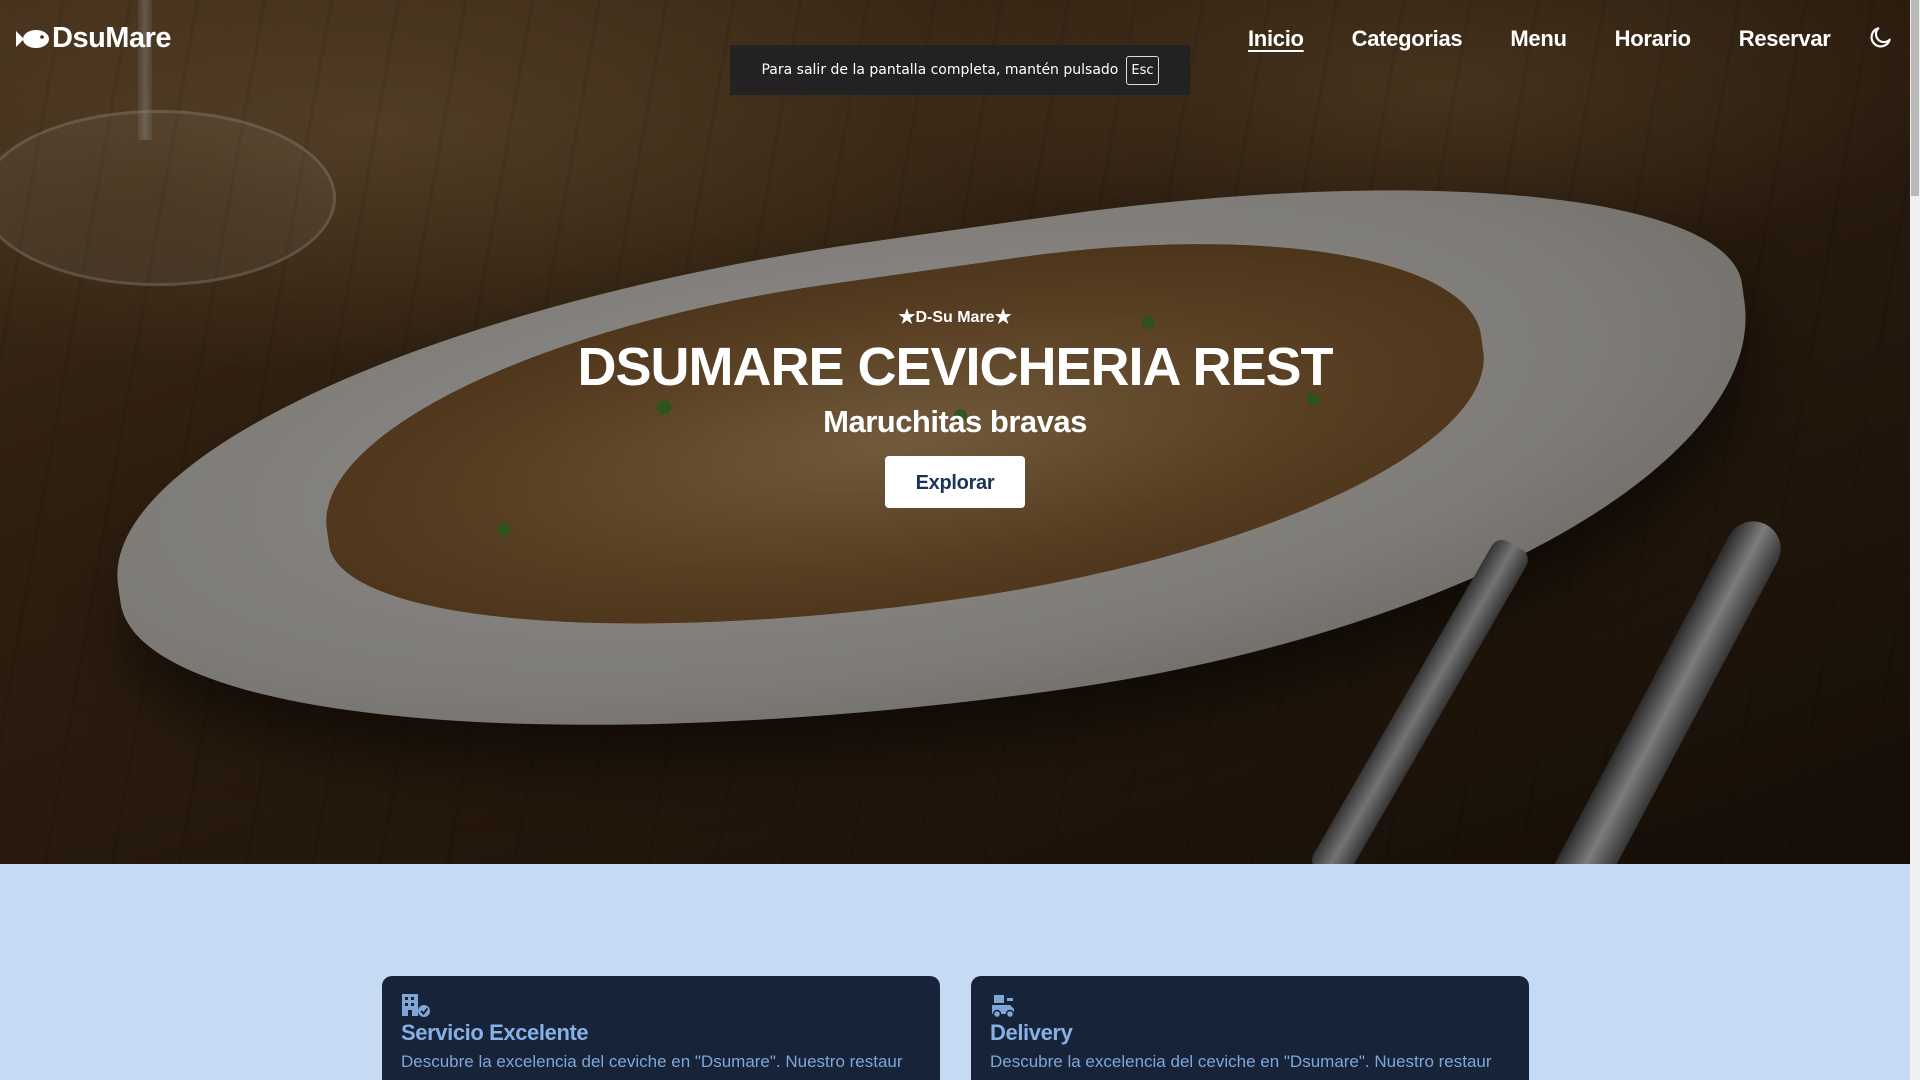 This screenshot has height=1080, width=1920. Describe the element at coordinates (1881, 37) in the screenshot. I see `moon-icon` at that location.